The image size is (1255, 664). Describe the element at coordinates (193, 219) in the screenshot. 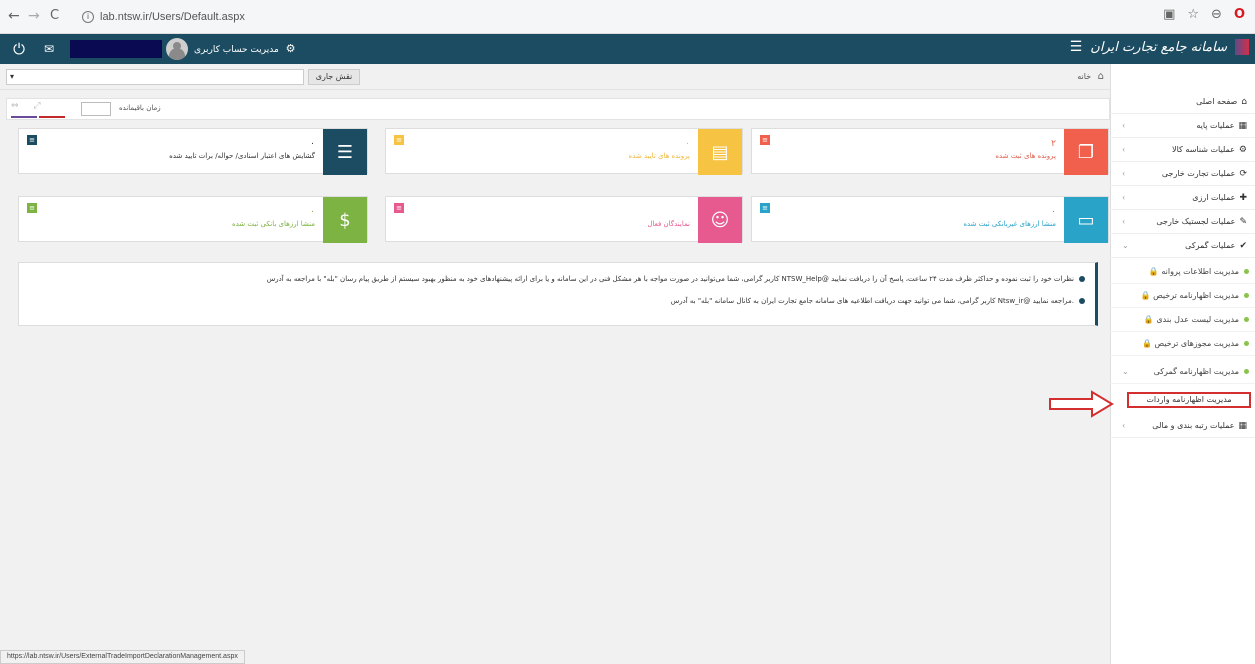

I see `card-bank-currency: ≡ ۰ منشا ارزهای بانکی ثبت شده $` at that location.